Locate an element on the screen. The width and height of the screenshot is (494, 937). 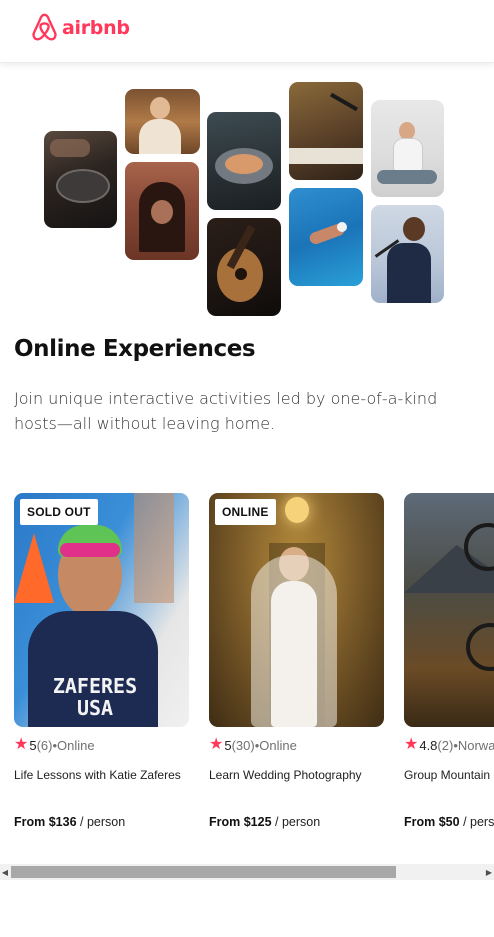
rating: ★ 4.8 (2) •Norway is located at coordinates (449, 745).